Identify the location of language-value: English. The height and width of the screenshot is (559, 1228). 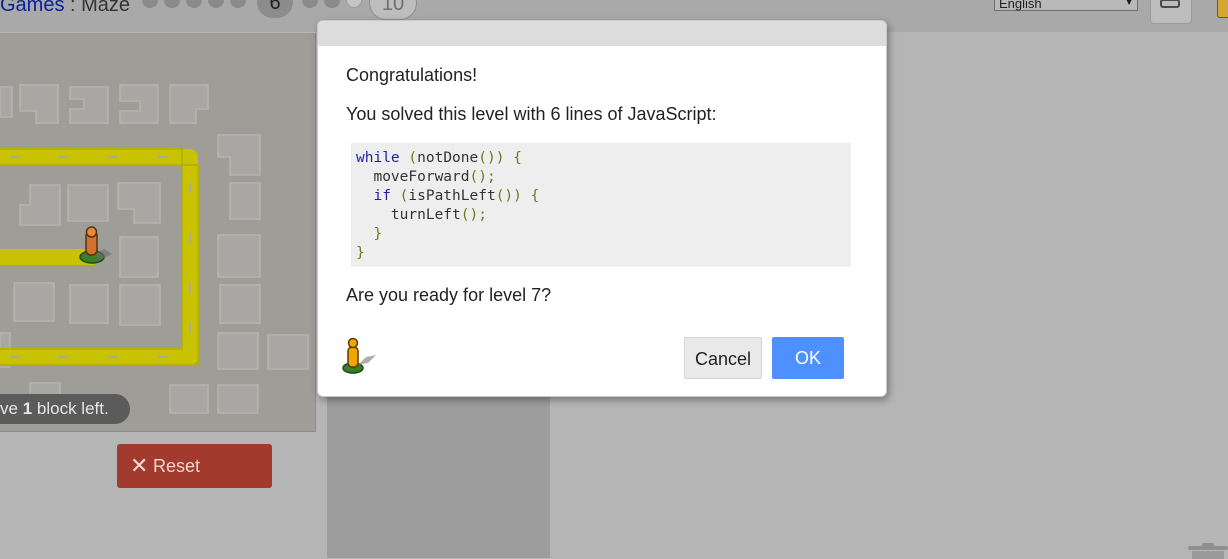
(1020, 5).